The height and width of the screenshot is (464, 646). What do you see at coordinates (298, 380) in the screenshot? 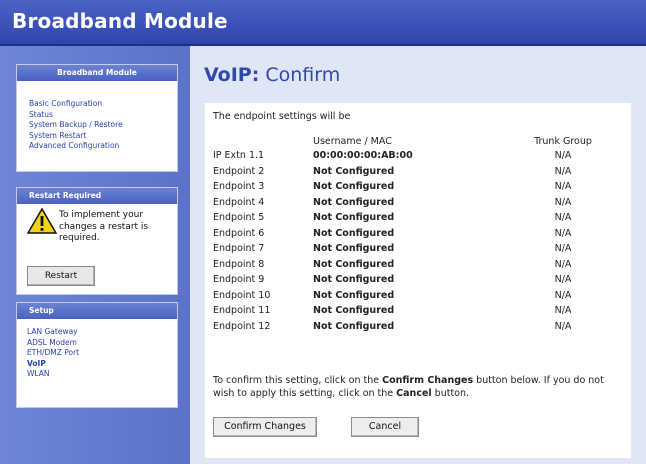
I see `confirm-text-part: To confirm this setting, click on the` at bounding box center [298, 380].